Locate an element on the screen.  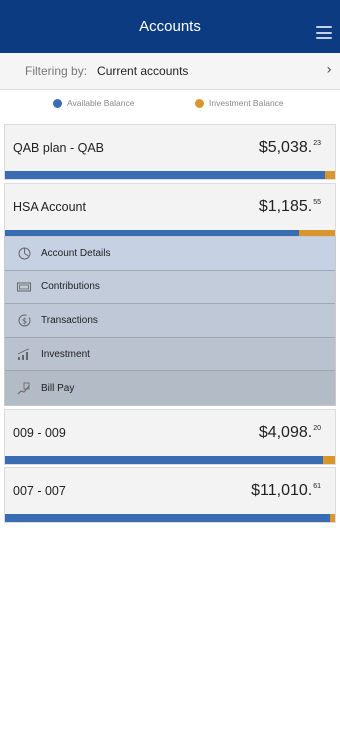
account-name: QAB plan - QAB is located at coordinates (59, 148).